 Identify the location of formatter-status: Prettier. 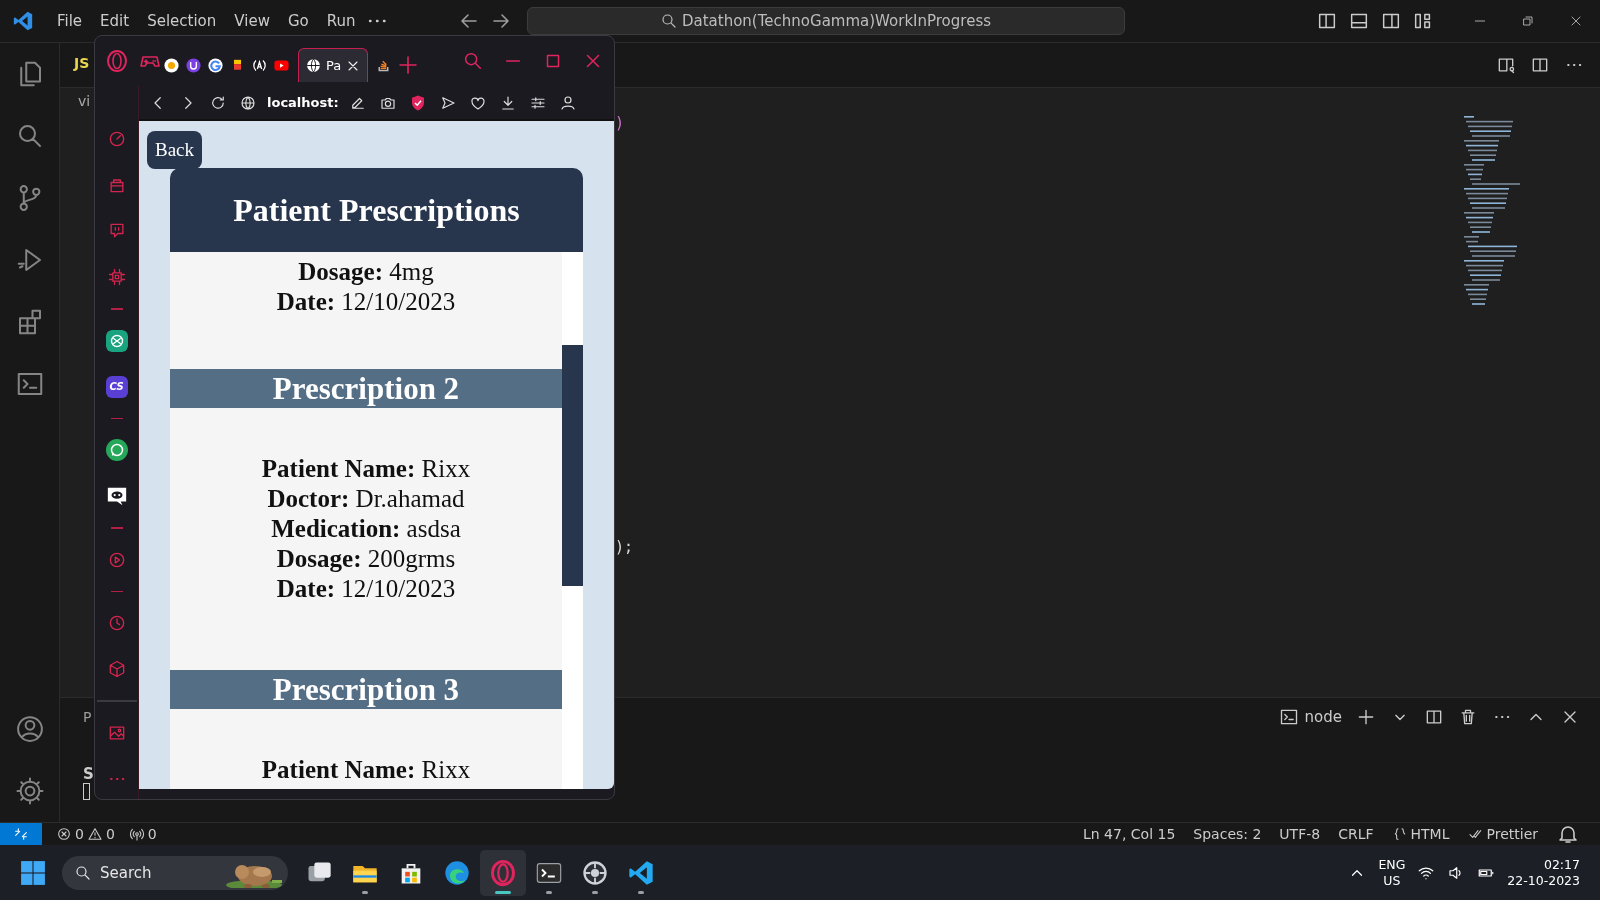
(1512, 834).